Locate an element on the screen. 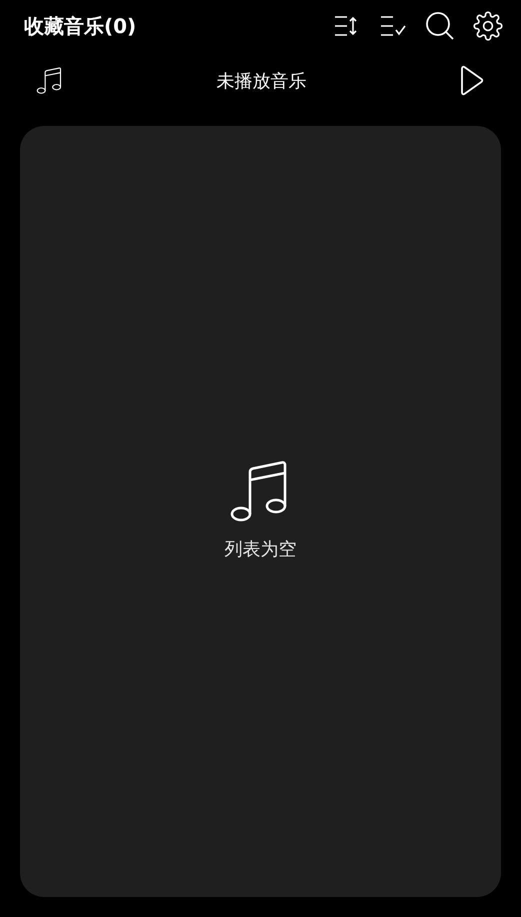 The height and width of the screenshot is (917, 521). search-icon is located at coordinates (440, 26).